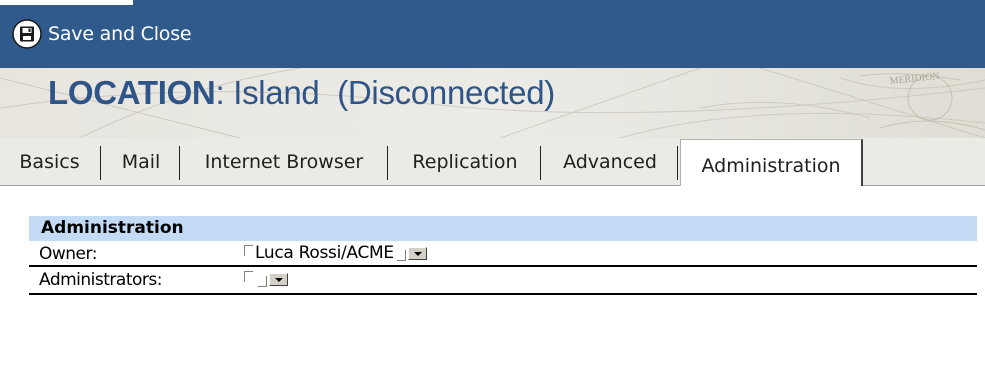  What do you see at coordinates (324, 253) in the screenshot?
I see `owner-value: Luca Rossi/ACME` at bounding box center [324, 253].